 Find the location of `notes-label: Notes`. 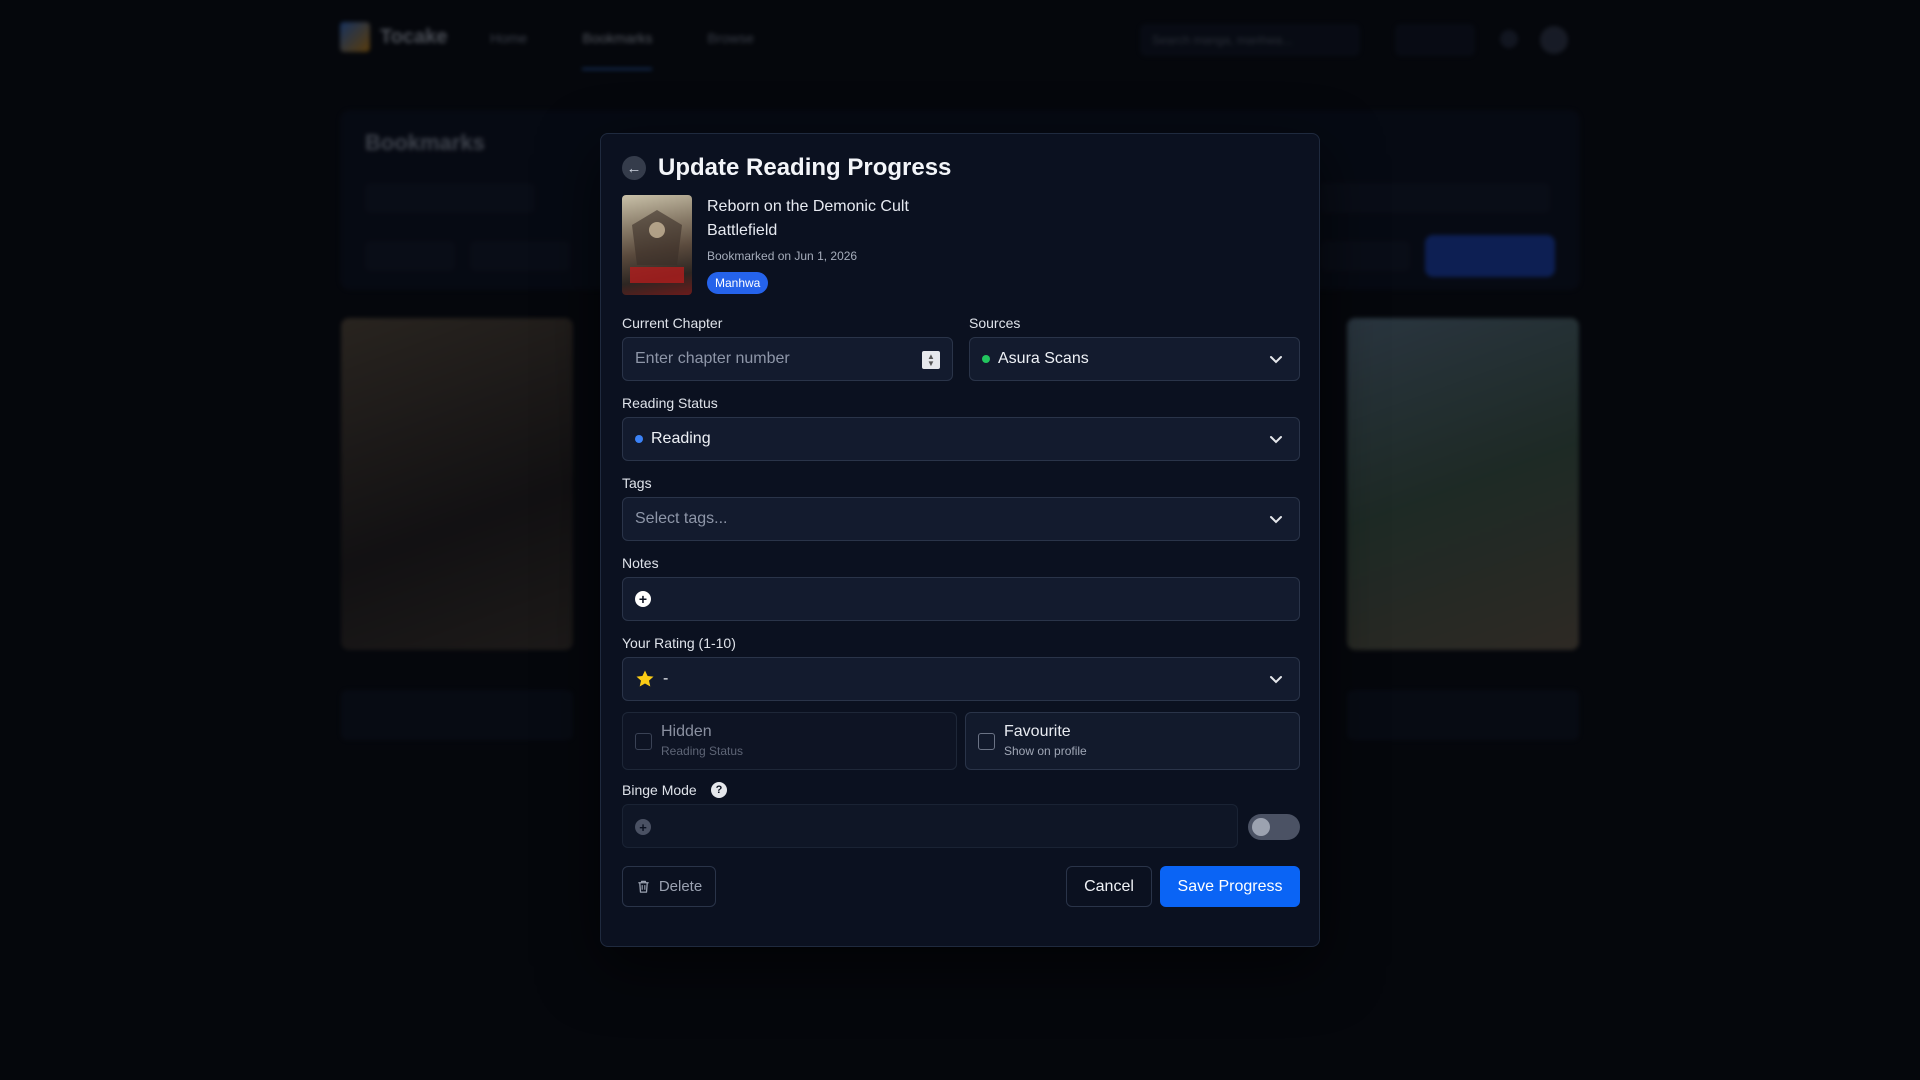

notes-label: Notes is located at coordinates (640, 563).